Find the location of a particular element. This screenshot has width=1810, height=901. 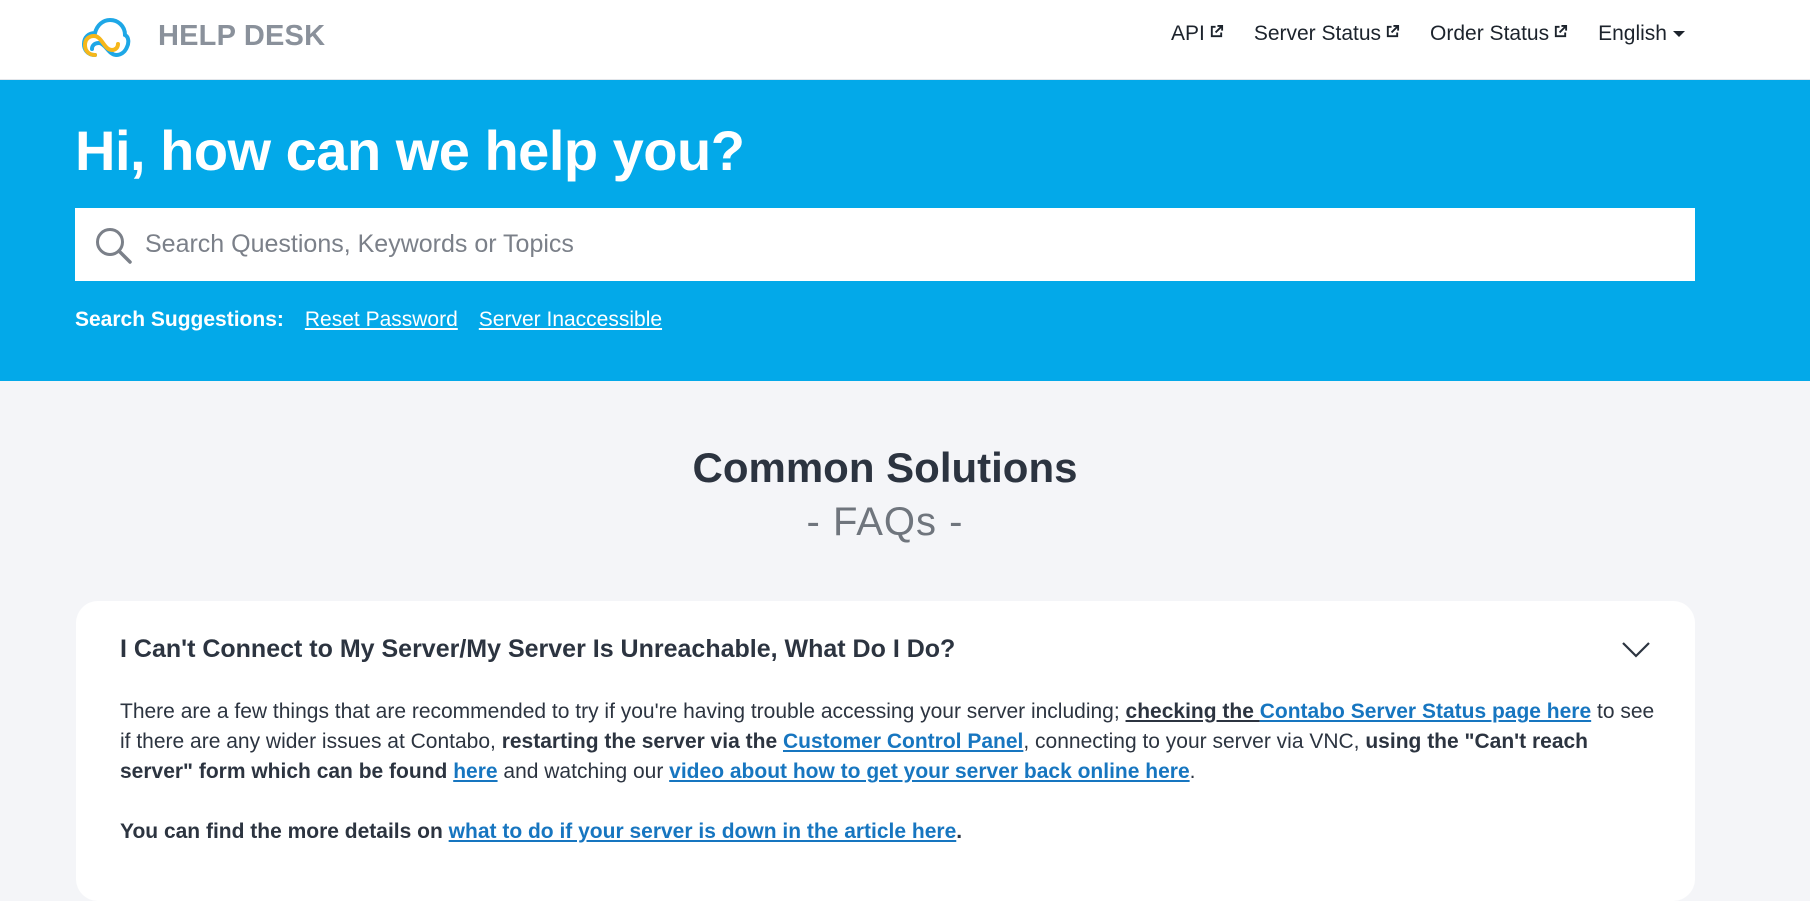

language-dropdown: English is located at coordinates (1641, 34).